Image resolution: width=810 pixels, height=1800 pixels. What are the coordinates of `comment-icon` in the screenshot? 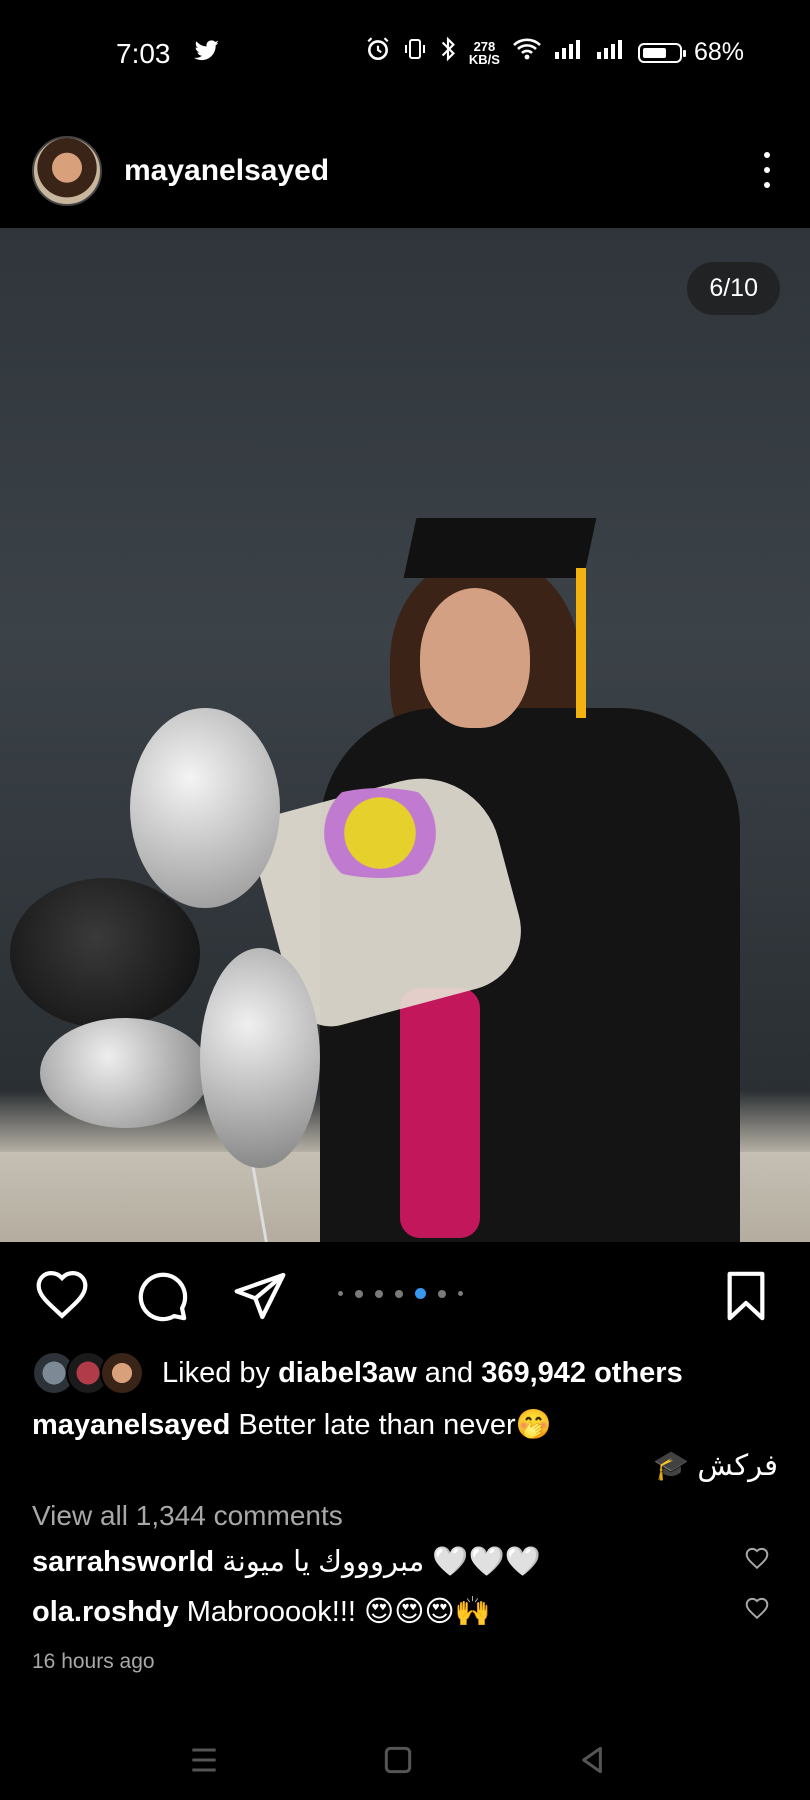 It's located at (162, 1296).